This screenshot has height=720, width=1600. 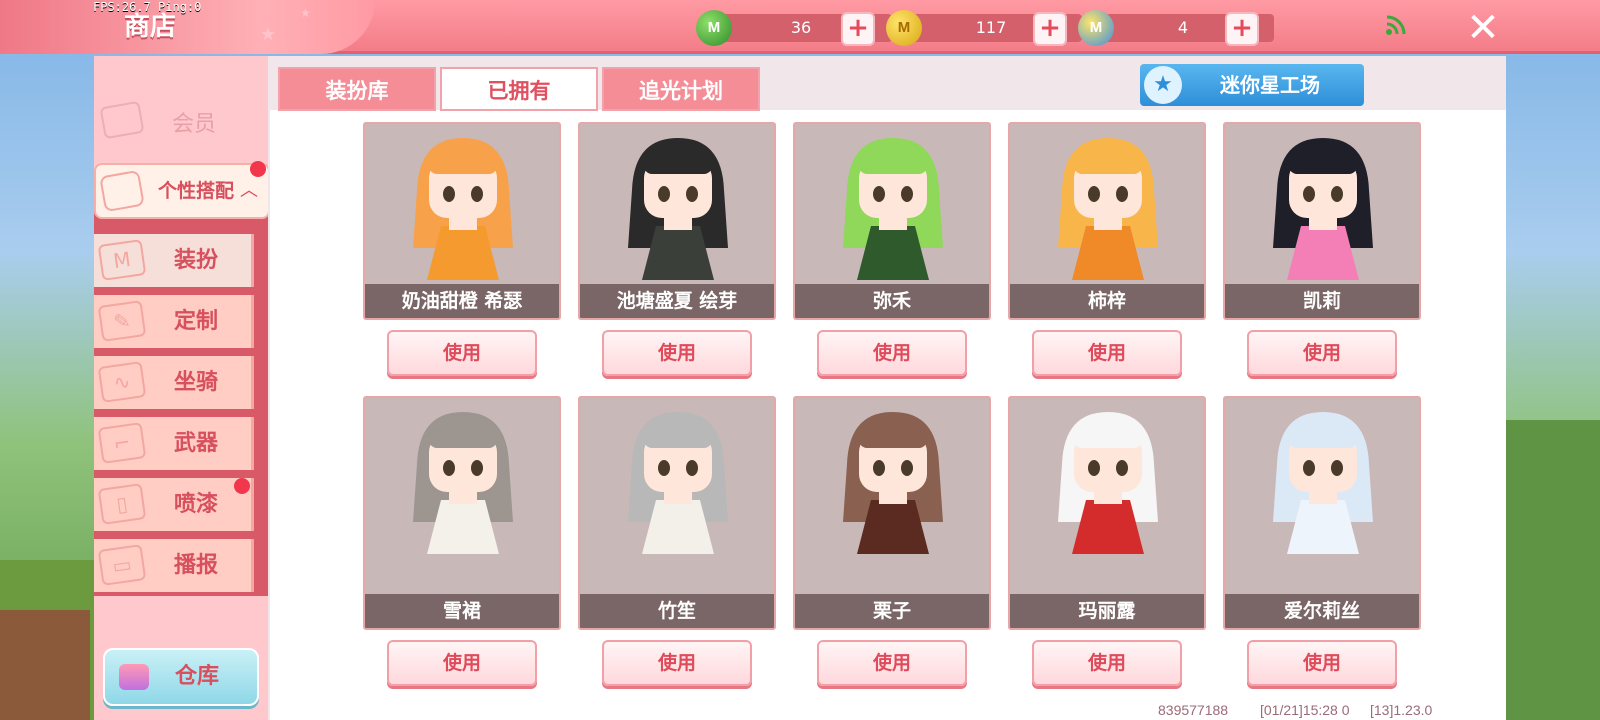 What do you see at coordinates (357, 89) in the screenshot?
I see `tab-outfit-library: 装扮库` at bounding box center [357, 89].